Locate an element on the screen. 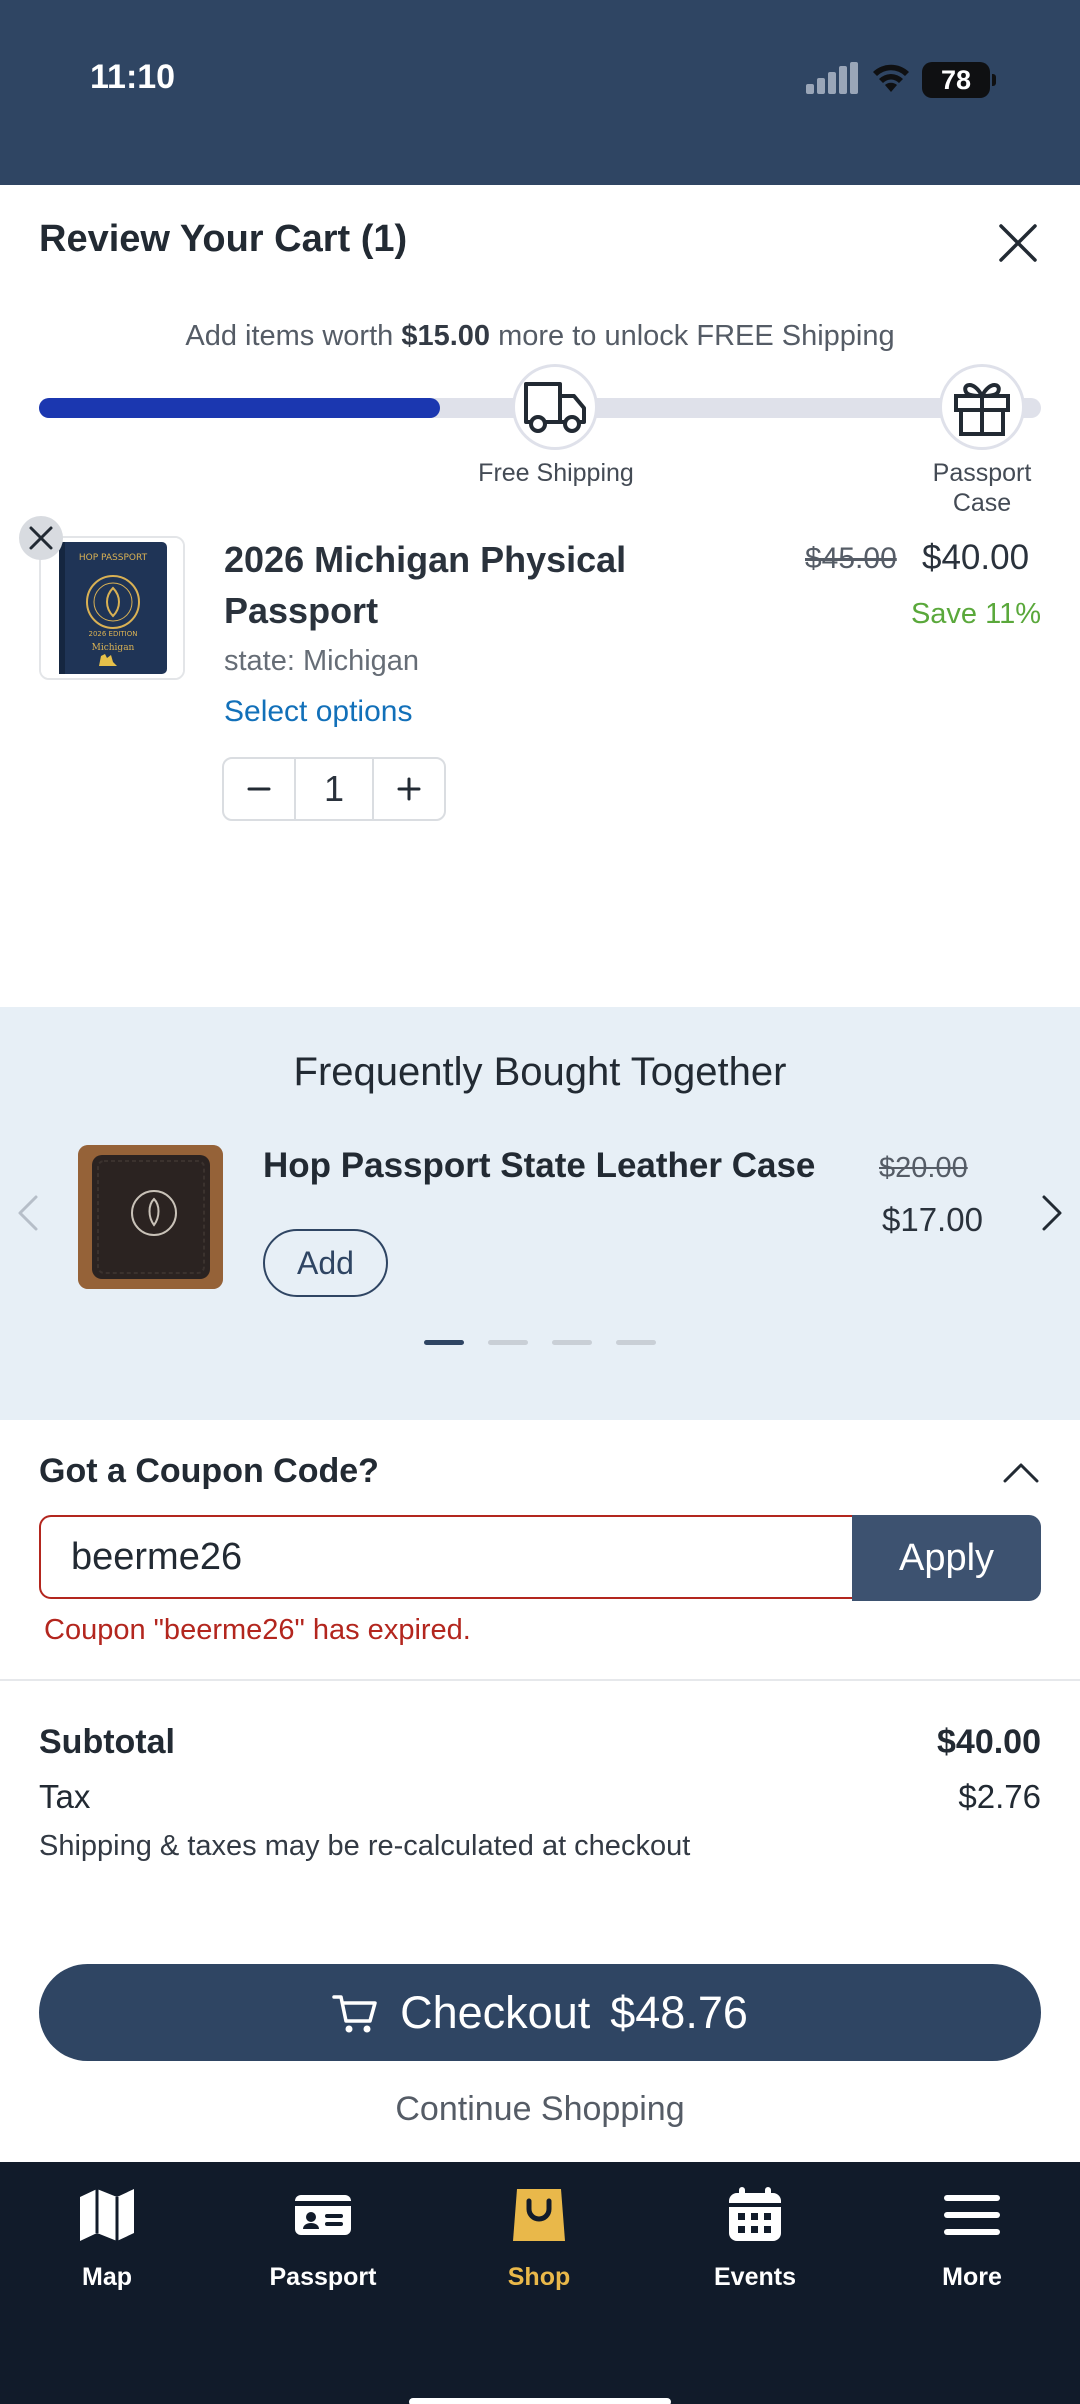 The width and height of the screenshot is (1080, 2404). calendar-icon is located at coordinates (755, 2214).